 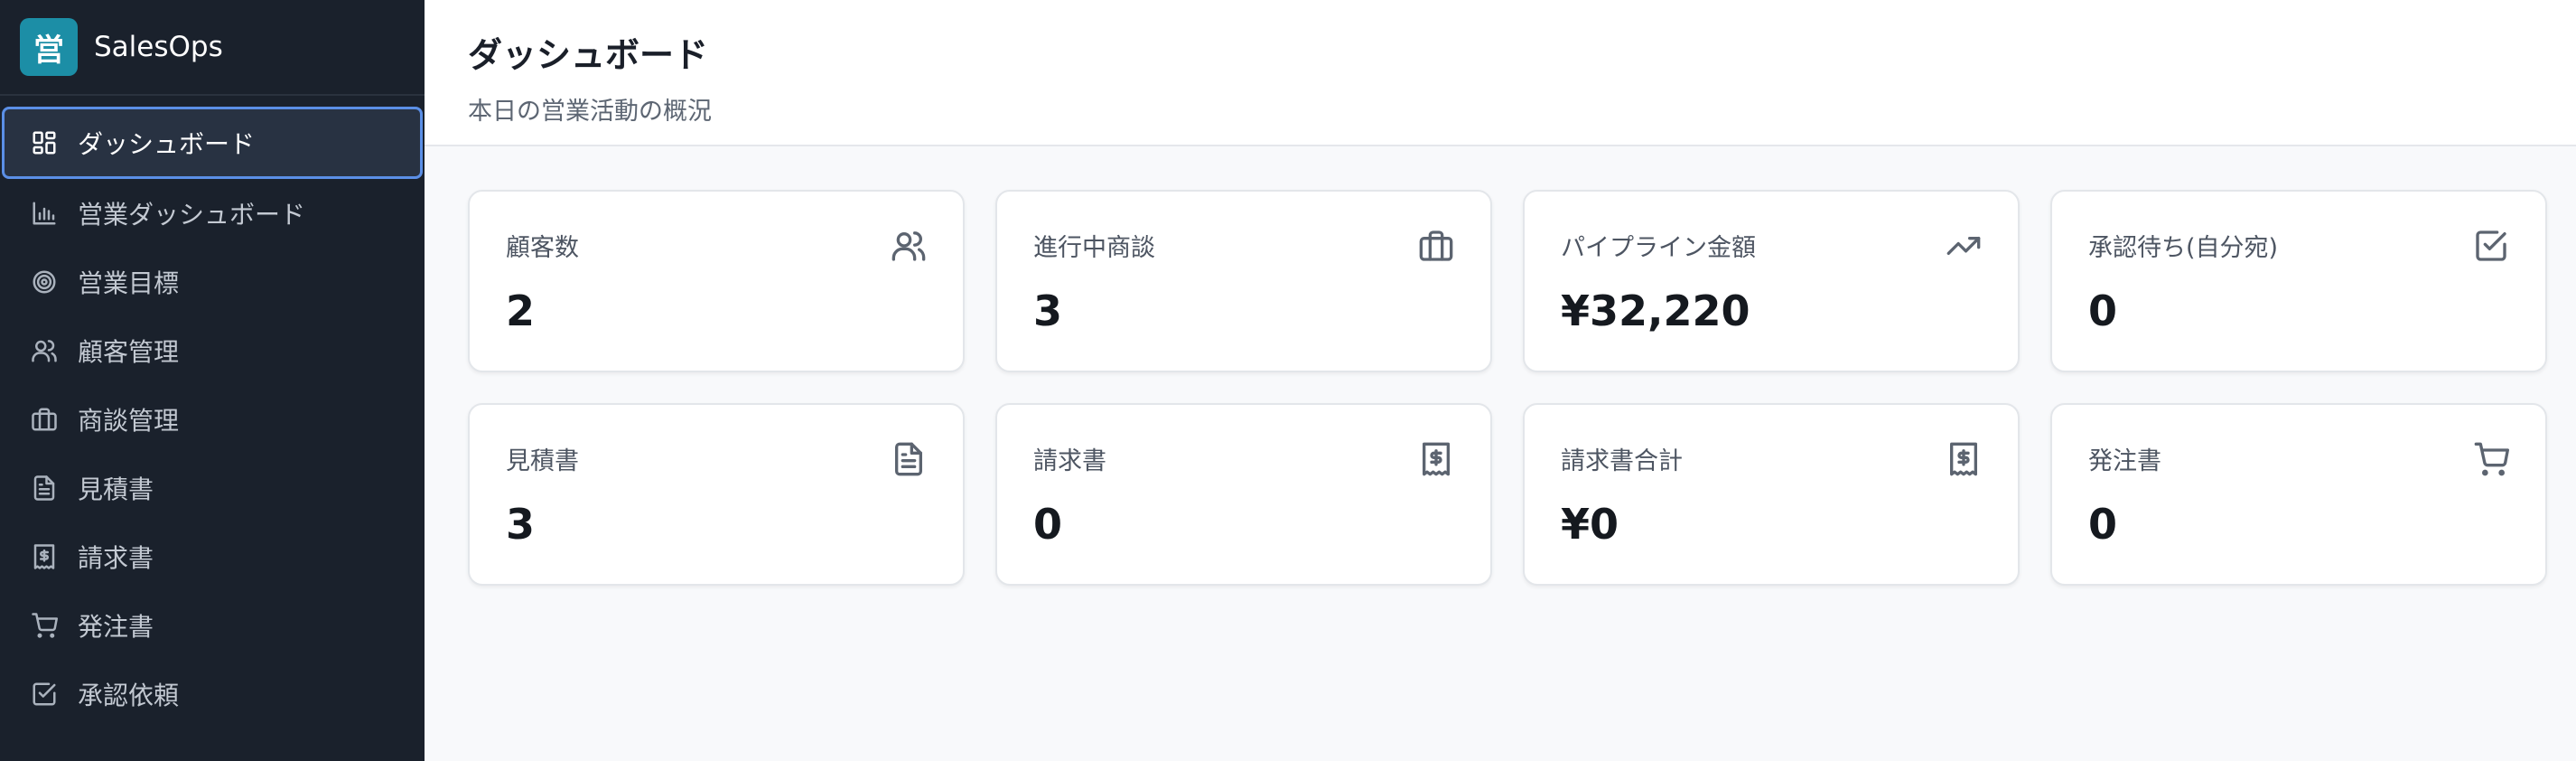 What do you see at coordinates (44, 142) in the screenshot?
I see `grid-icon` at bounding box center [44, 142].